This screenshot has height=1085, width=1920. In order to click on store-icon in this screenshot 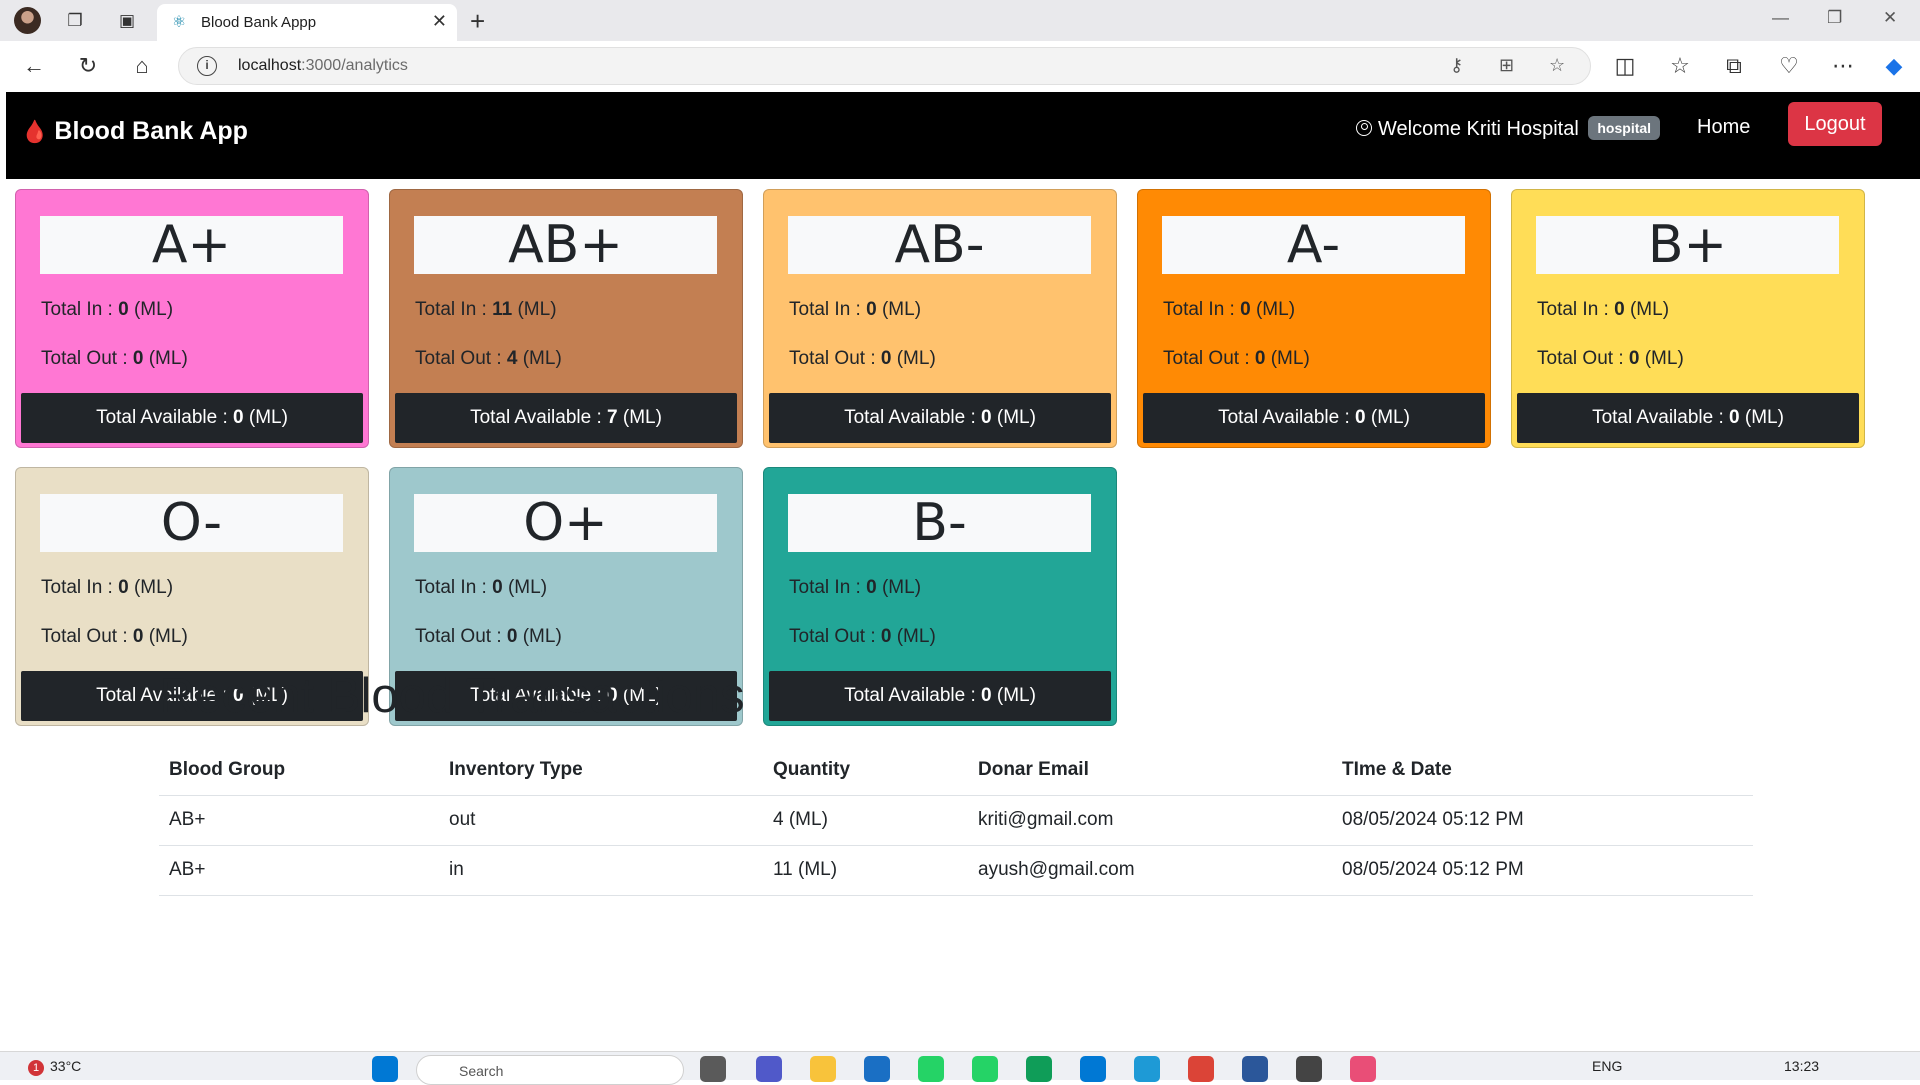, I will do `click(877, 1069)`.